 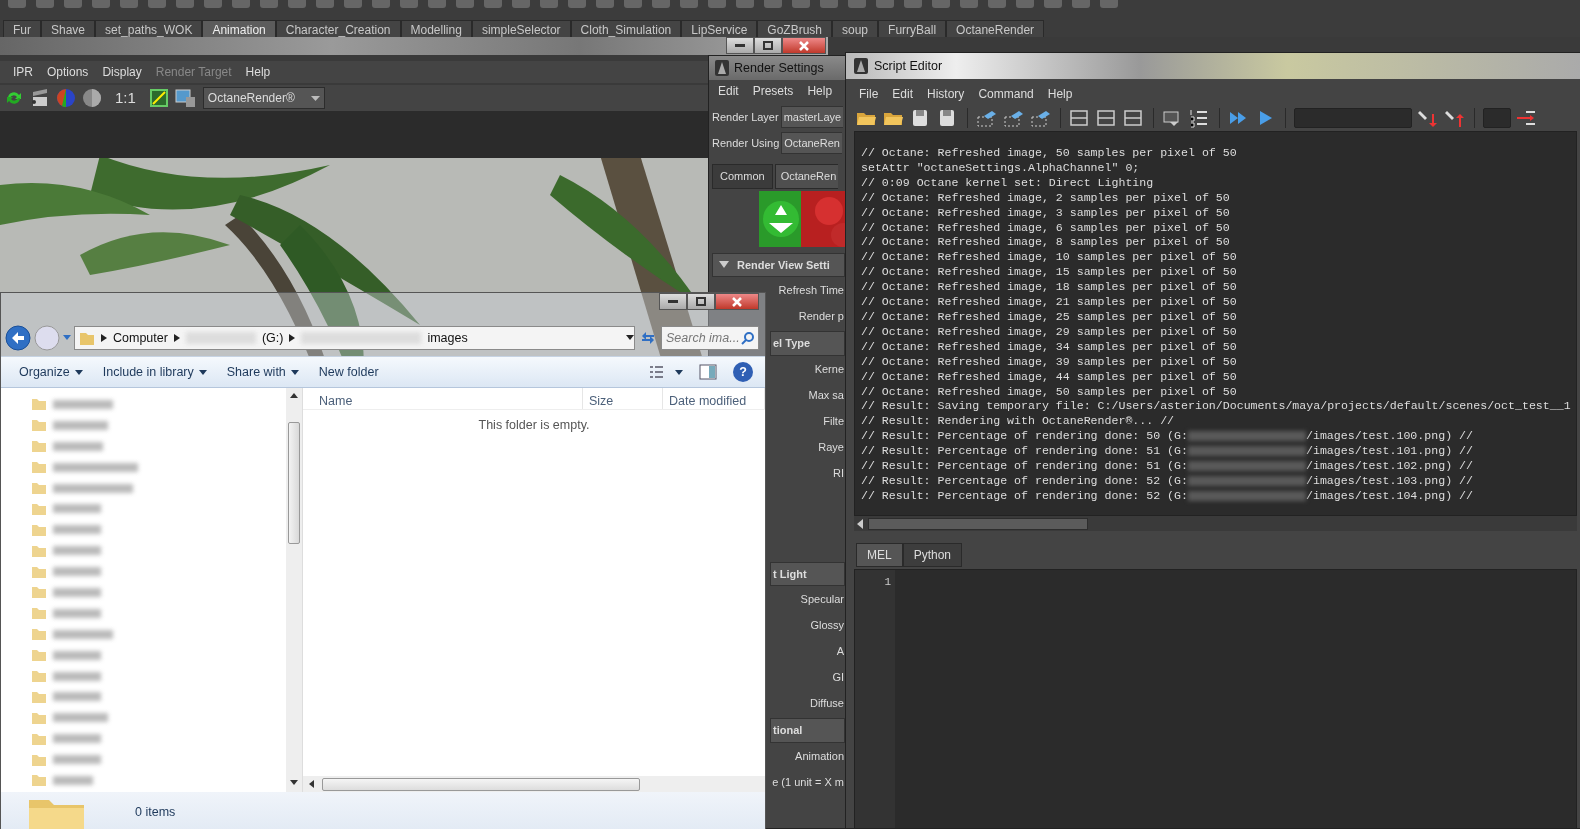 I want to click on address-bar: Computer (G:) images, so click(x=354, y=338).